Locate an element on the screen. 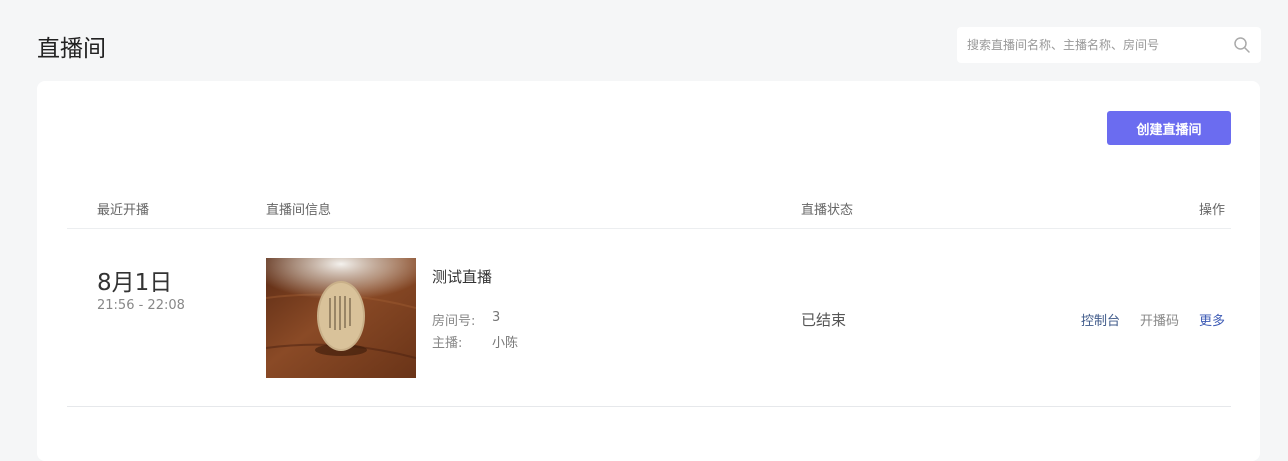 This screenshot has width=1288, height=461. status-text: 已结束 is located at coordinates (824, 320).